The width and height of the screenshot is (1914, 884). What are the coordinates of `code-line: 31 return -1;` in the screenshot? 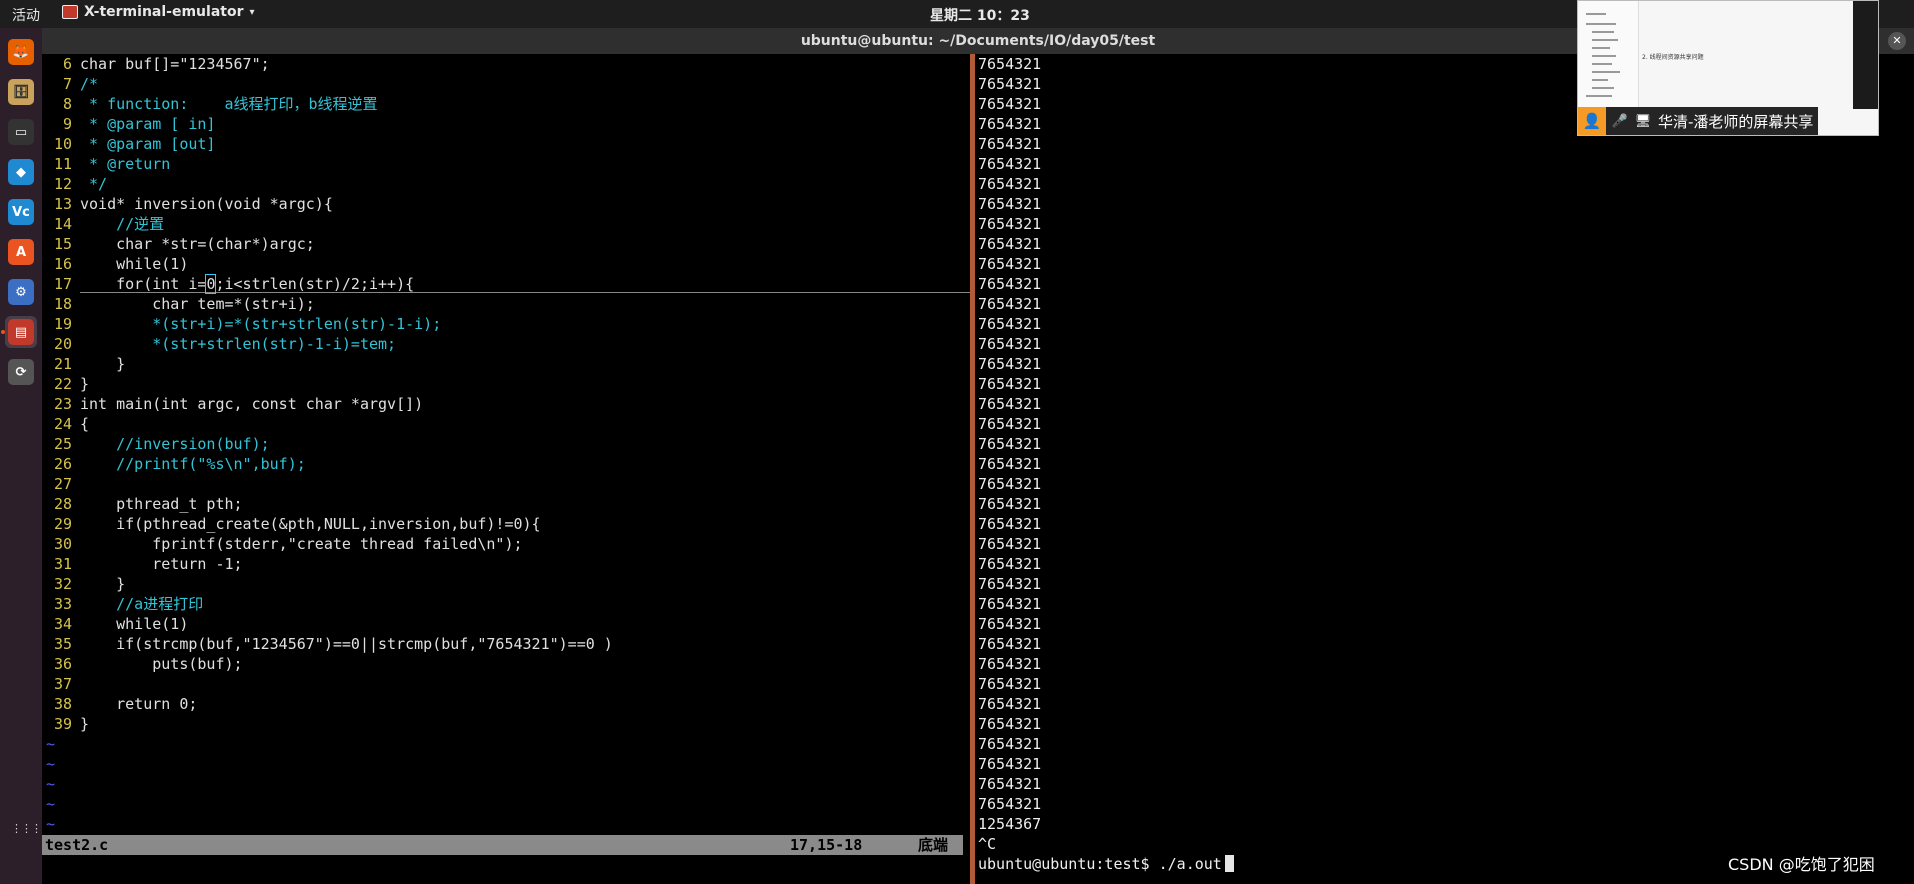 It's located at (142, 564).